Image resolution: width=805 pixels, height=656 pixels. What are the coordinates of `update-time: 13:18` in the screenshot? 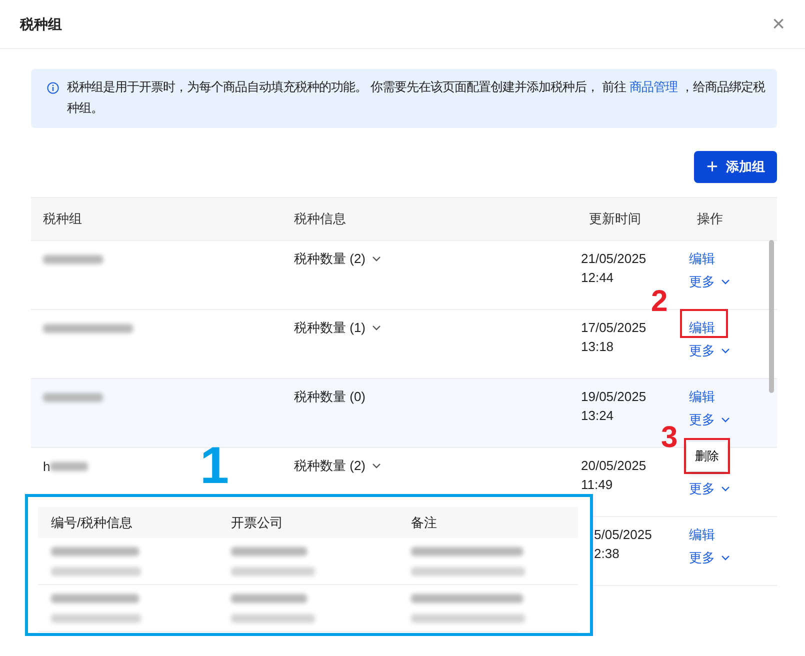 It's located at (597, 347).